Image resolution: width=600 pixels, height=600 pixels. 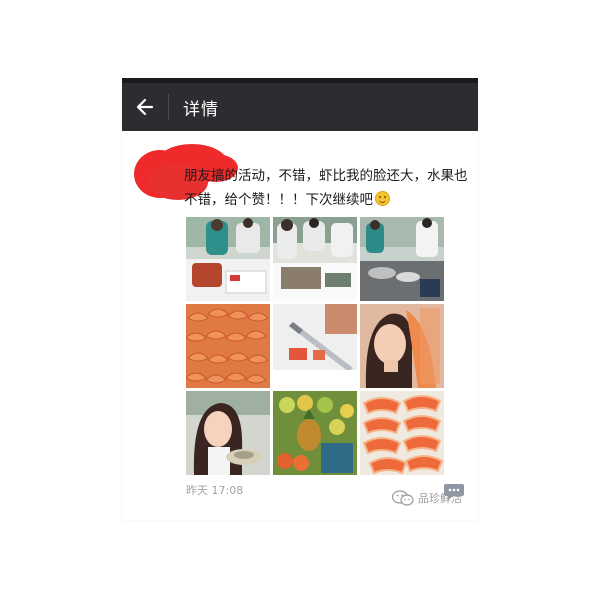 I want to click on photo-knife-slicing-fish, so click(x=315, y=346).